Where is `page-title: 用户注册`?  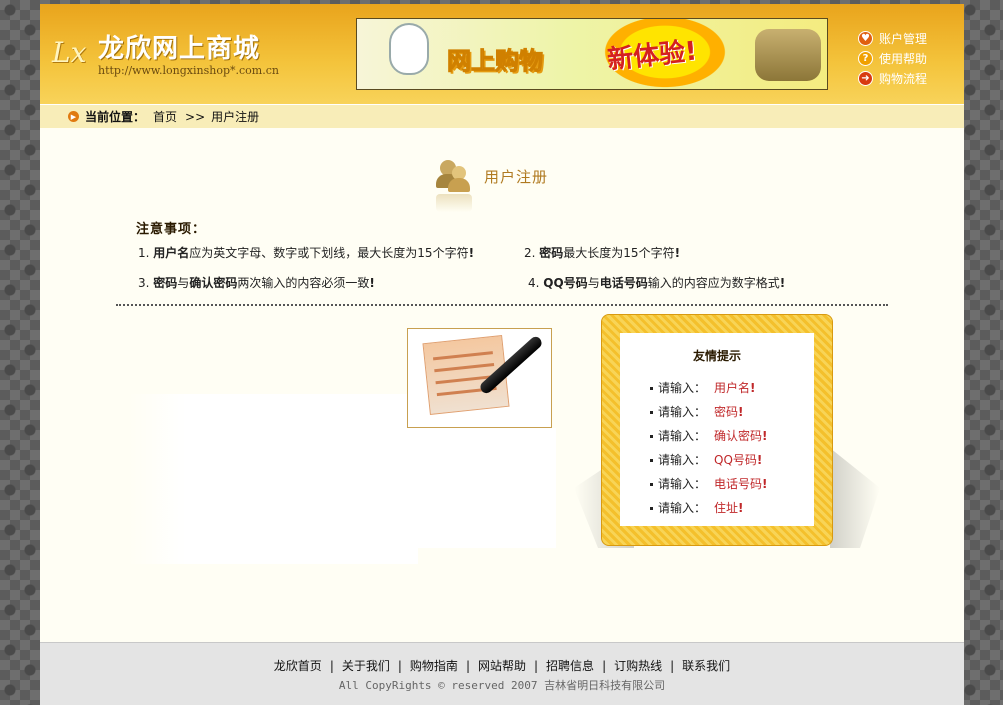 page-title: 用户注册 is located at coordinates (516, 177).